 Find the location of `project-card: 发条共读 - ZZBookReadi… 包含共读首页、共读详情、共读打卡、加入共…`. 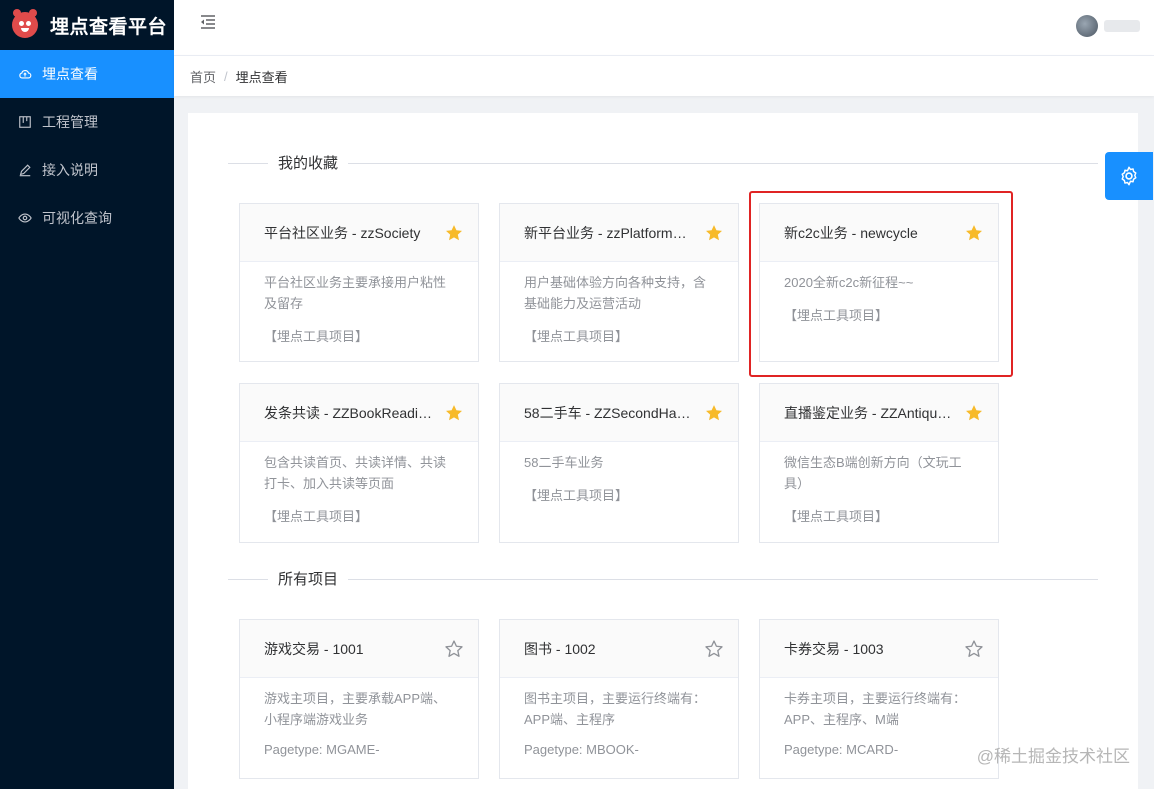

project-card: 发条共读 - ZZBookReadi… 包含共读首页、共读详情、共读打卡、加入共… is located at coordinates (359, 463).